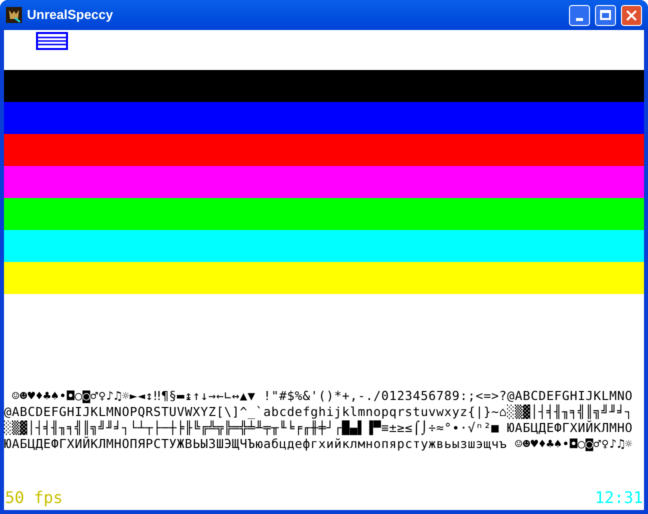  What do you see at coordinates (14, 15) in the screenshot?
I see `app-icon` at bounding box center [14, 15].